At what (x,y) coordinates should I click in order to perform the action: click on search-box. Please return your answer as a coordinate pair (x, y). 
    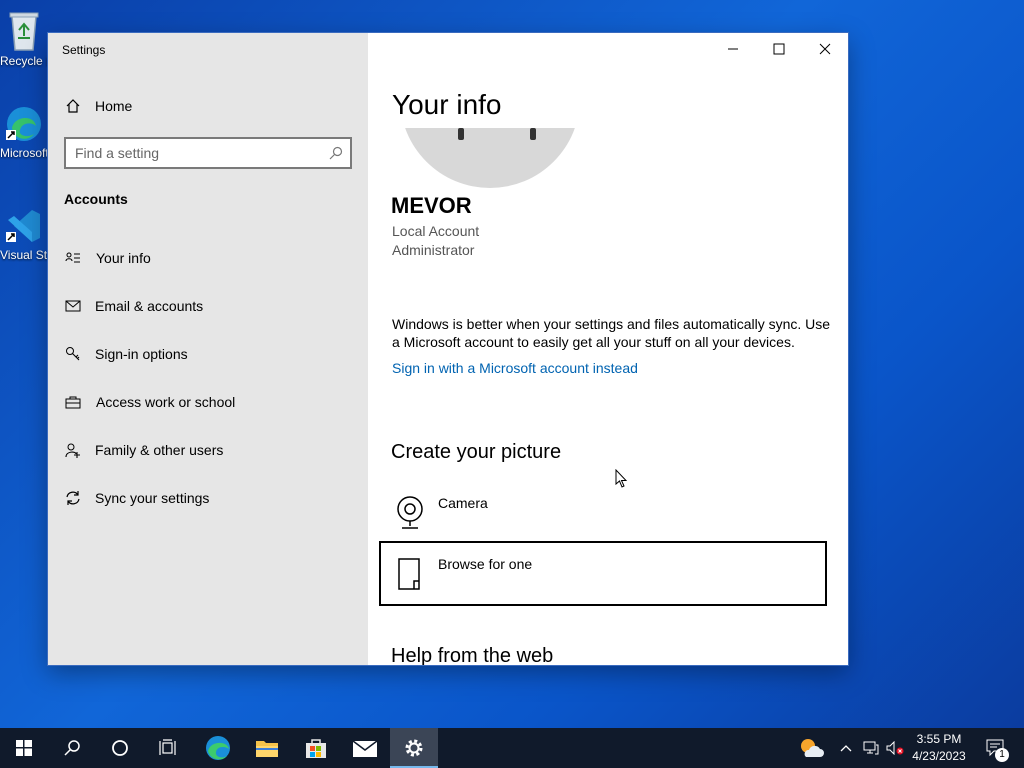
    Looking at the image, I should click on (208, 153).